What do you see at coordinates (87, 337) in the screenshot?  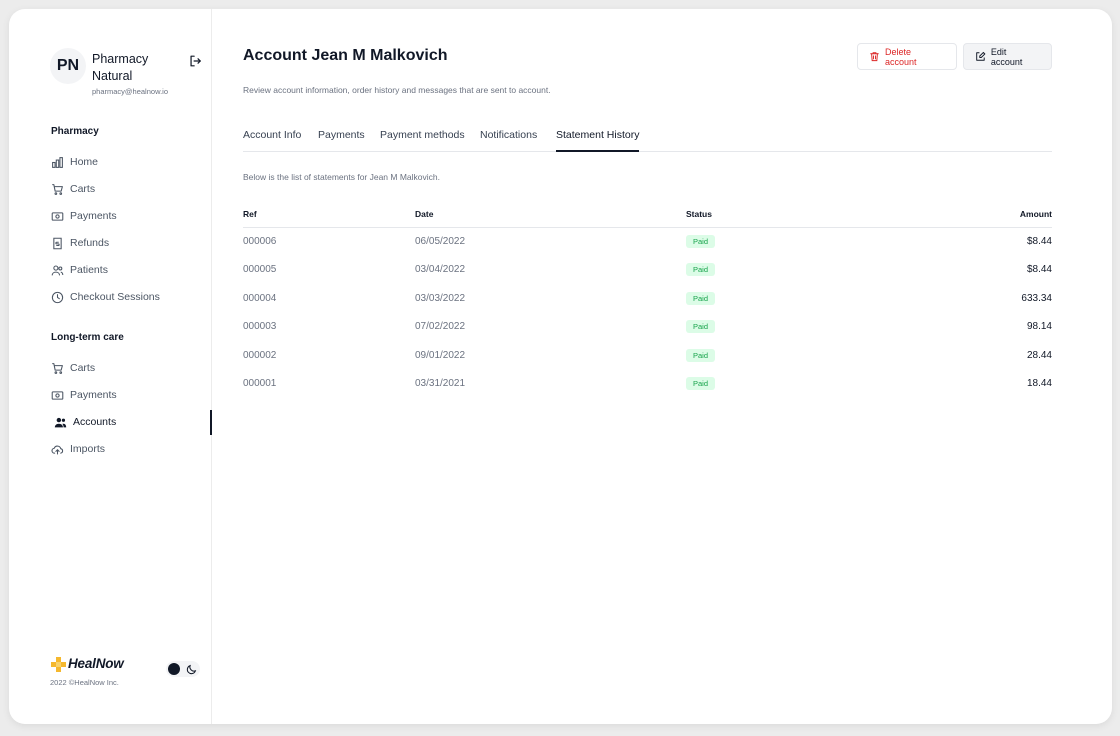 I see `section-title-long-term-care: Long-term care` at bounding box center [87, 337].